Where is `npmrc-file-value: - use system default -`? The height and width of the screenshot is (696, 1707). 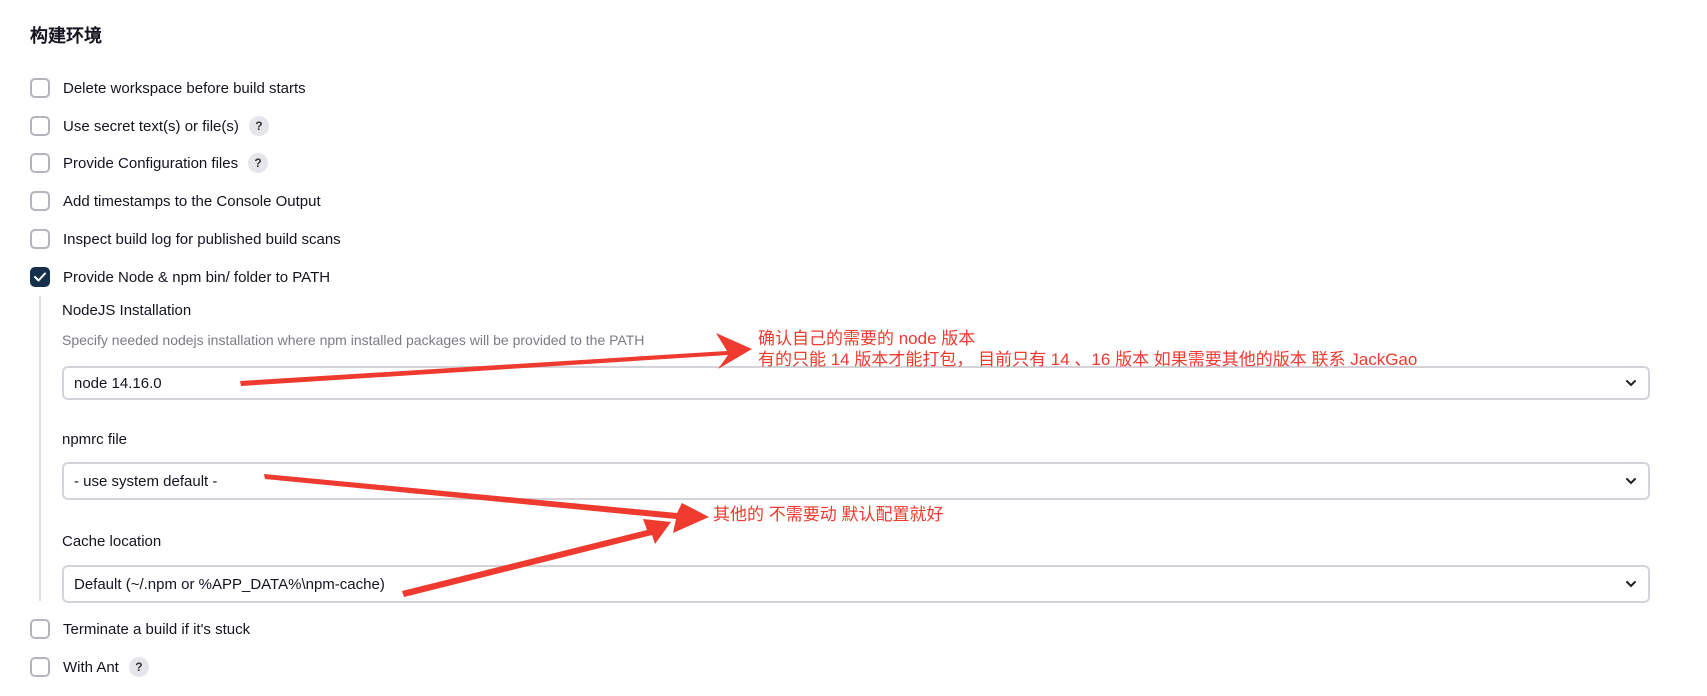 npmrc-file-value: - use system default - is located at coordinates (146, 481).